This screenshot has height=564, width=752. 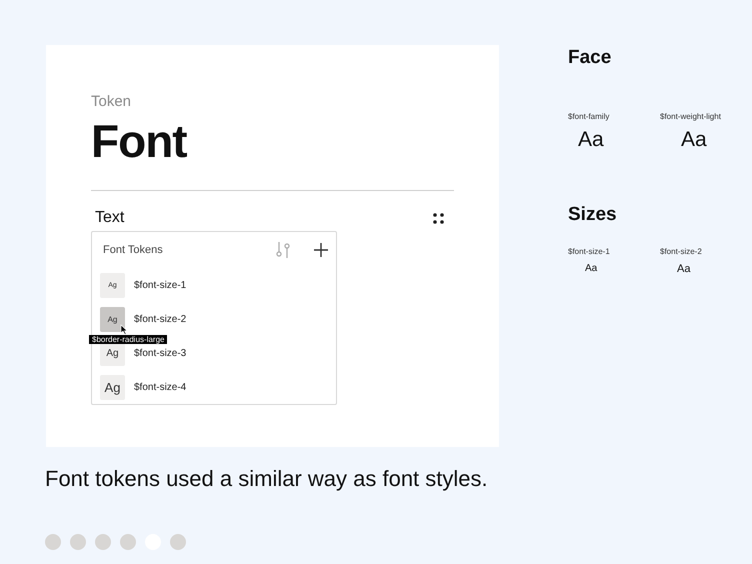 What do you see at coordinates (139, 141) in the screenshot?
I see `page-title: Font` at bounding box center [139, 141].